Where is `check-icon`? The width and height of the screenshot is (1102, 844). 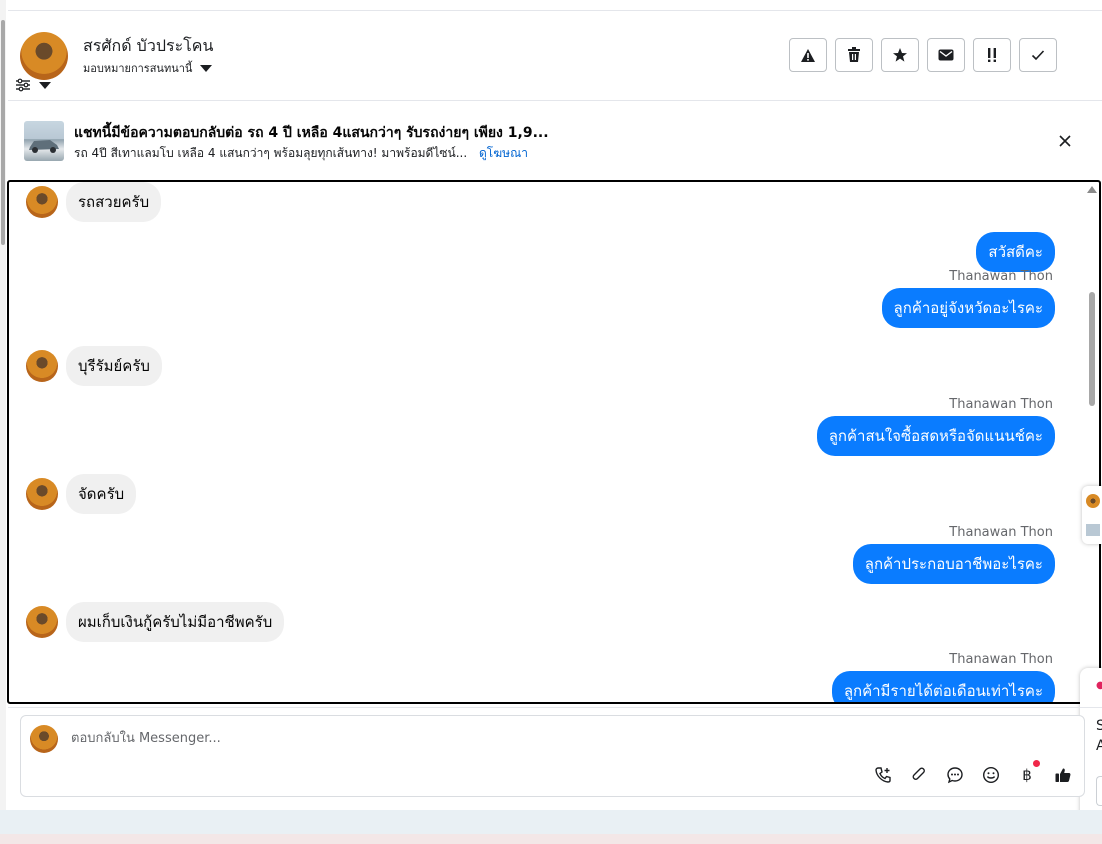
check-icon is located at coordinates (1038, 55).